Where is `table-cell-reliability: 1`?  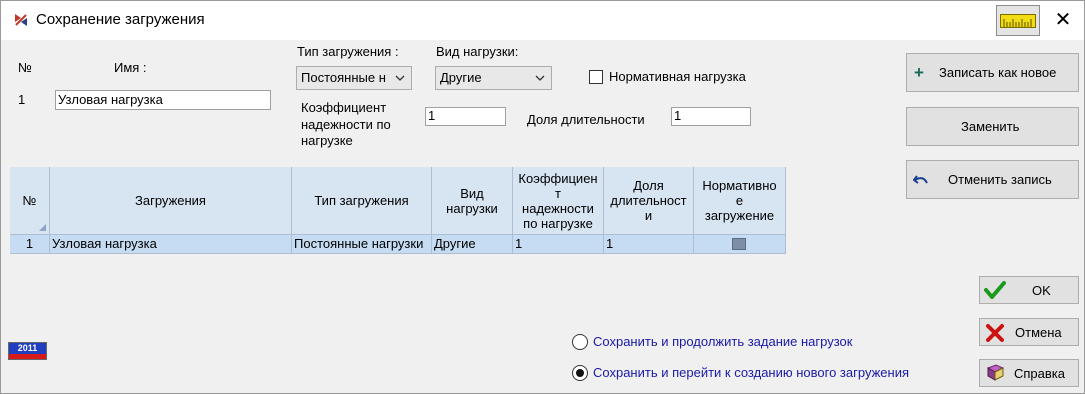 table-cell-reliability: 1 is located at coordinates (558, 244).